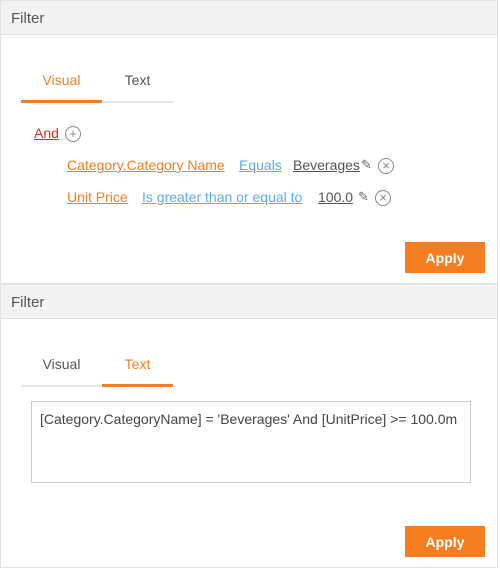 This screenshot has width=500, height=568. Describe the element at coordinates (260, 165) in the screenshot. I see `condition-operator-link: Equals` at that location.